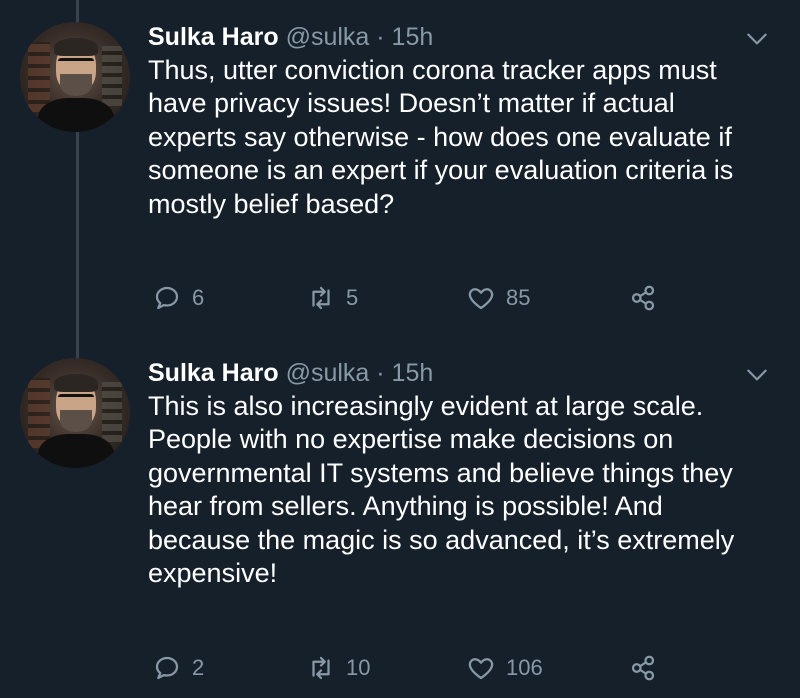  I want to click on like-button: 85, so click(498, 298).